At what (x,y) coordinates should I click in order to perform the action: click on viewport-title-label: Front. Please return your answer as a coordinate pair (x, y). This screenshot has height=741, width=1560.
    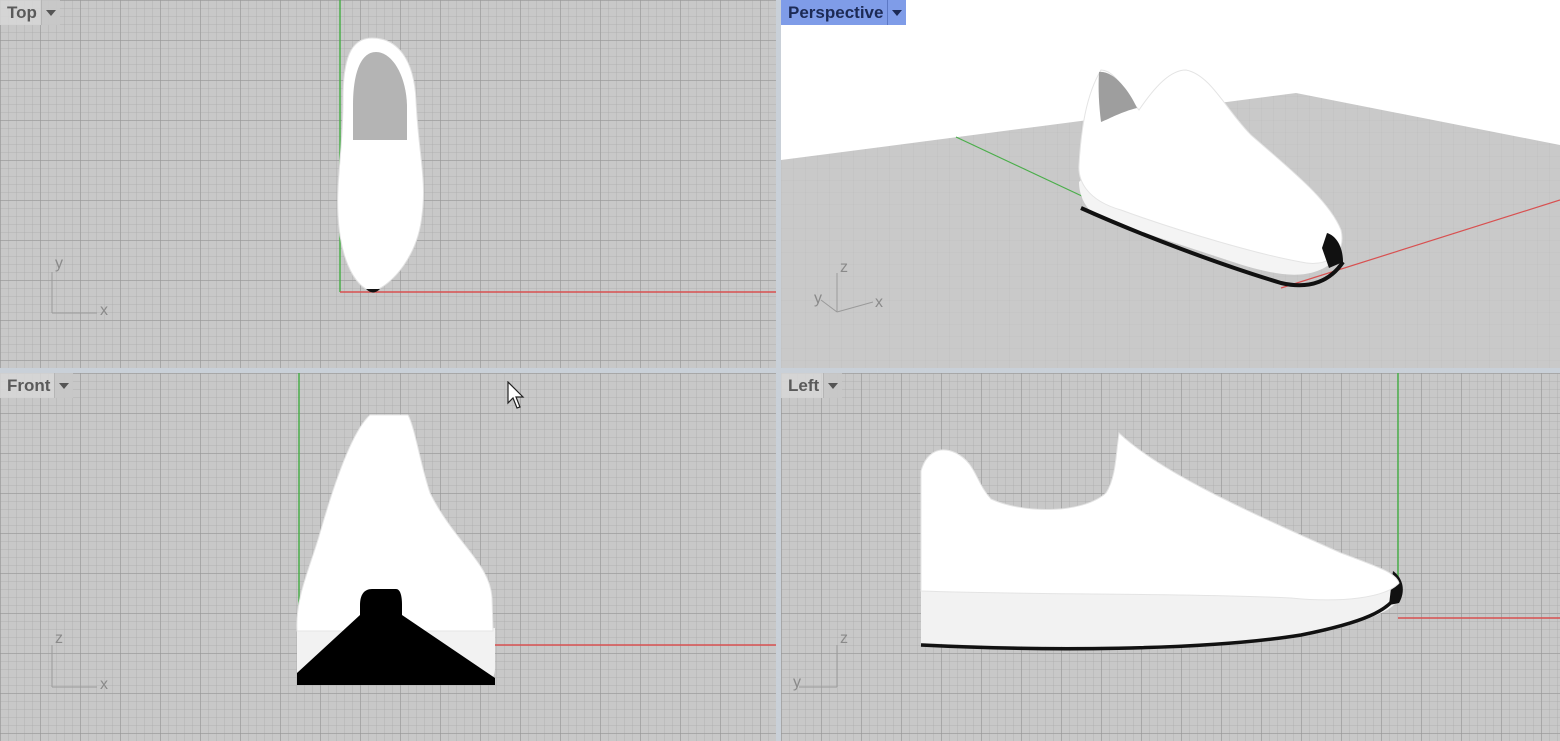
    Looking at the image, I should click on (27, 385).